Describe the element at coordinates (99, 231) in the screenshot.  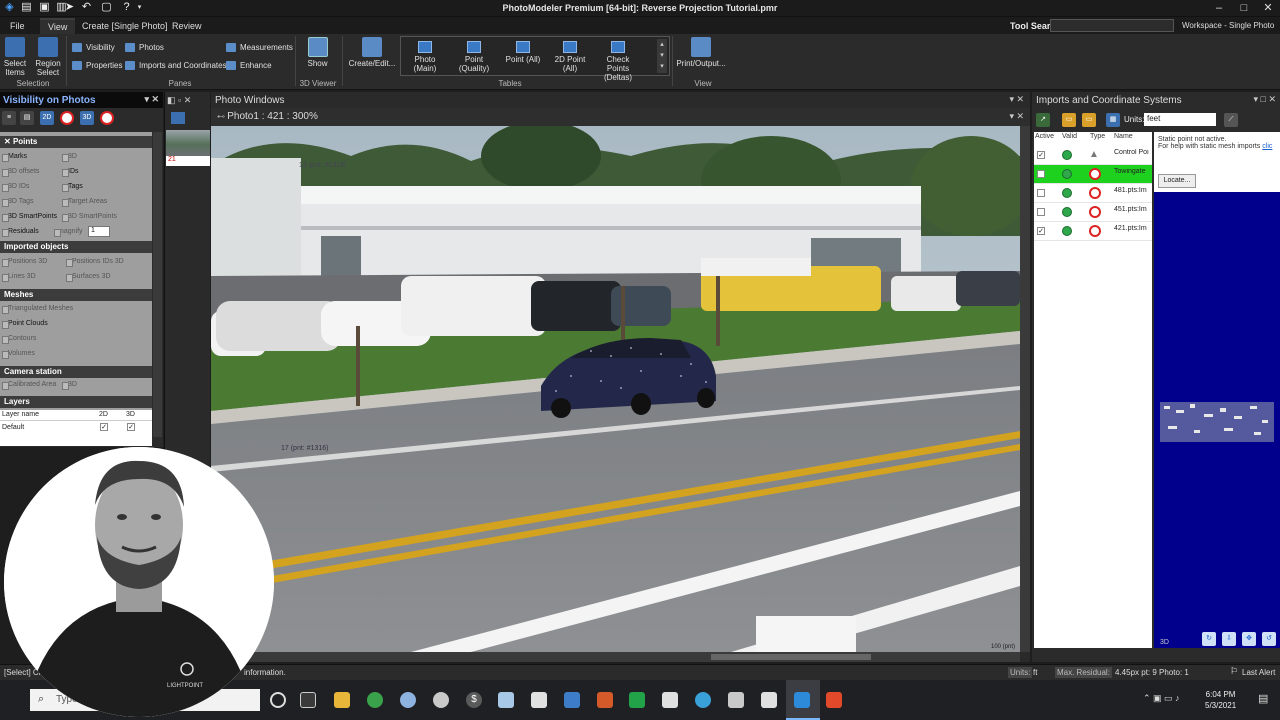
I see `magnify-input: 1` at that location.